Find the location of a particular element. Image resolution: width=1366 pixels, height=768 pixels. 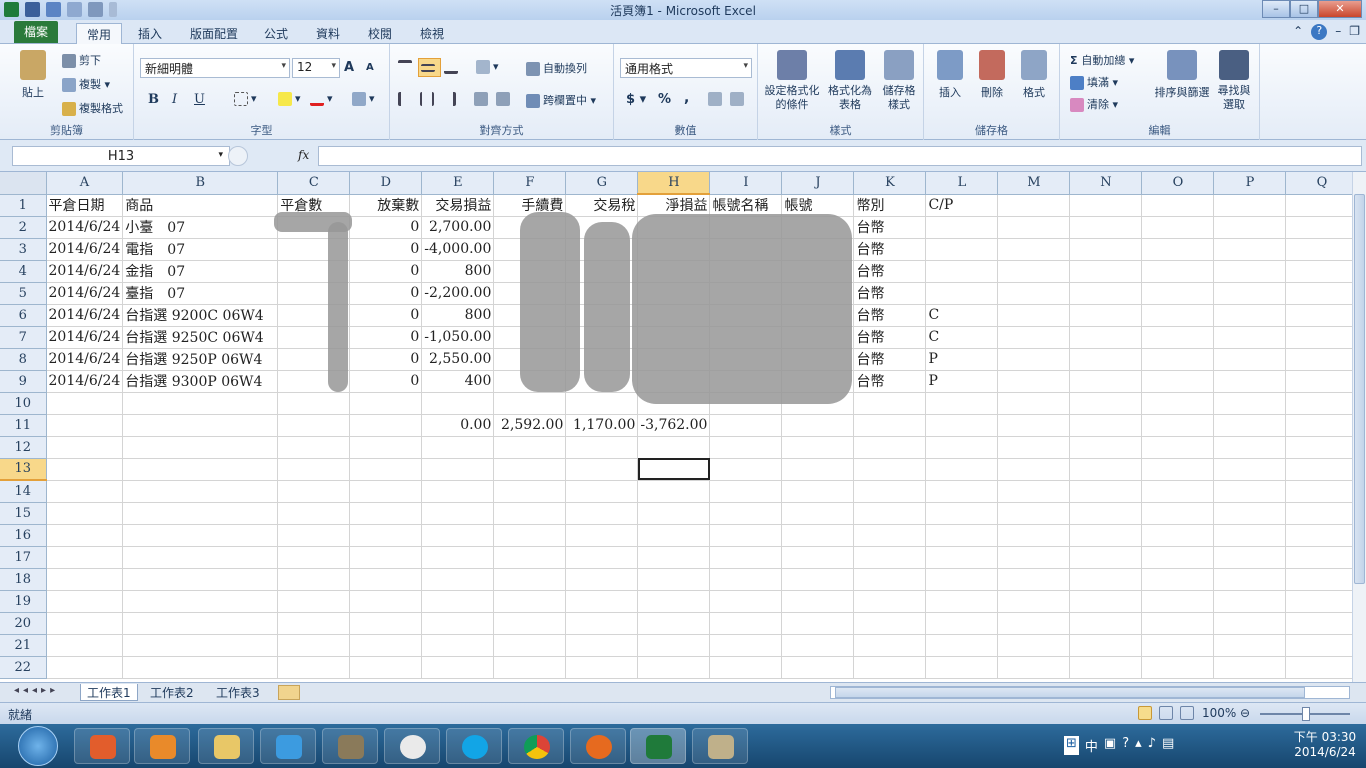

cell: 0 is located at coordinates (386, 359).